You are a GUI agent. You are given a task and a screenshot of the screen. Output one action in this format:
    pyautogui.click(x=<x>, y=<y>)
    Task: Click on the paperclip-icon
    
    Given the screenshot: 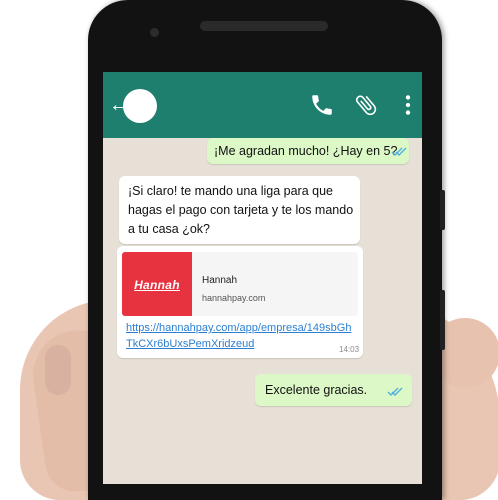 What is the action you would take?
    pyautogui.click(x=366, y=105)
    